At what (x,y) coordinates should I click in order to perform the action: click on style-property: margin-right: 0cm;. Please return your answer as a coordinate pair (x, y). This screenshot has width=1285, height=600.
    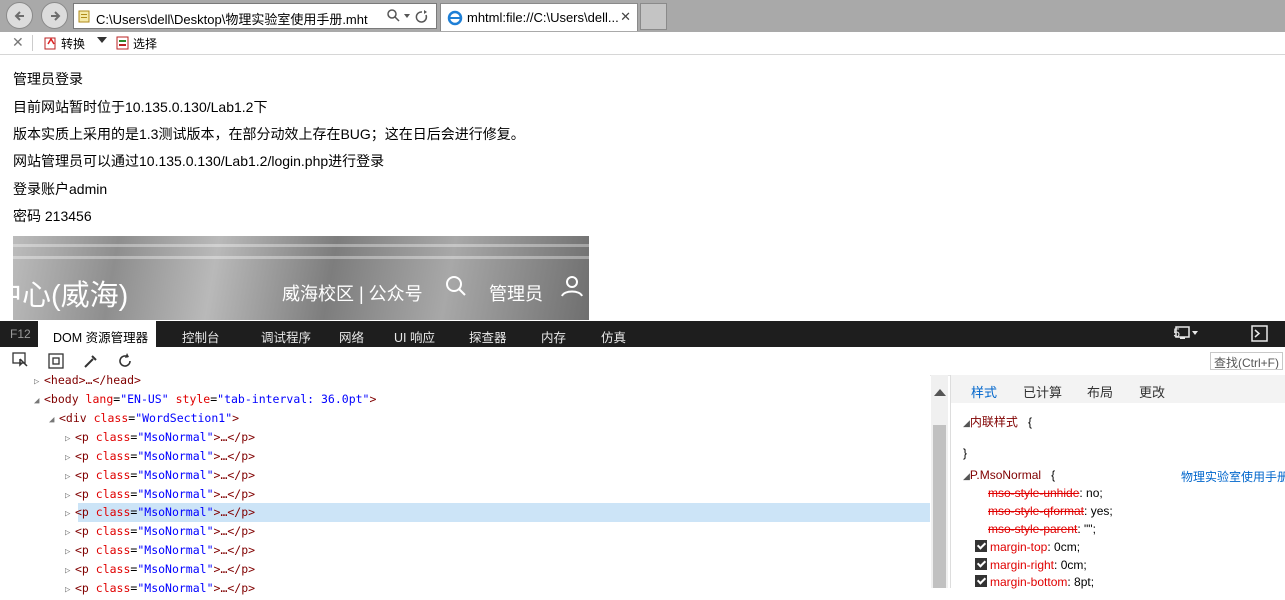
    Looking at the image, I should click on (1031, 565).